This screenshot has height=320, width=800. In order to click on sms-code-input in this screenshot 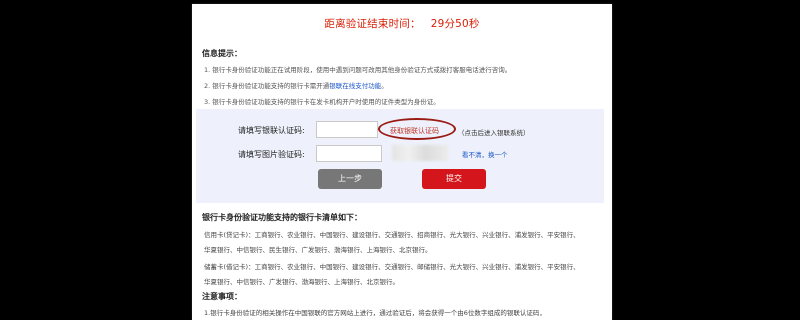, I will do `click(347, 129)`.